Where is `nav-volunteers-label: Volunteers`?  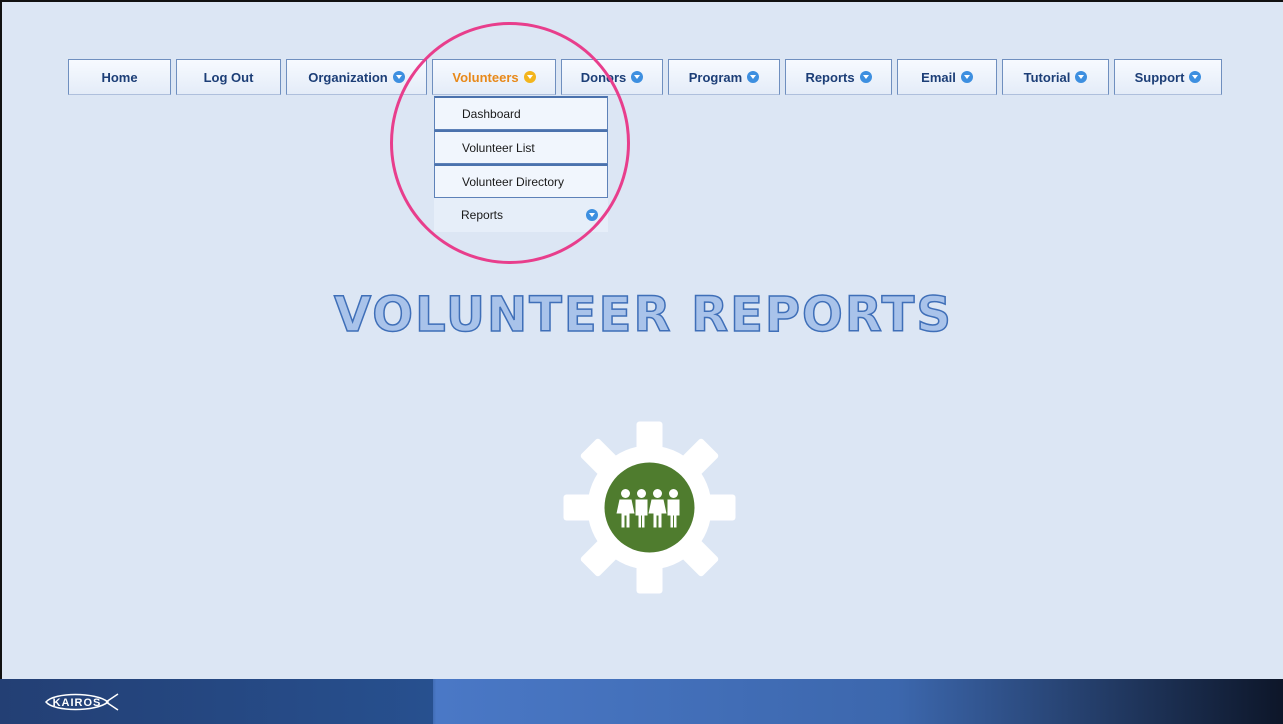
nav-volunteers-label: Volunteers is located at coordinates (485, 77).